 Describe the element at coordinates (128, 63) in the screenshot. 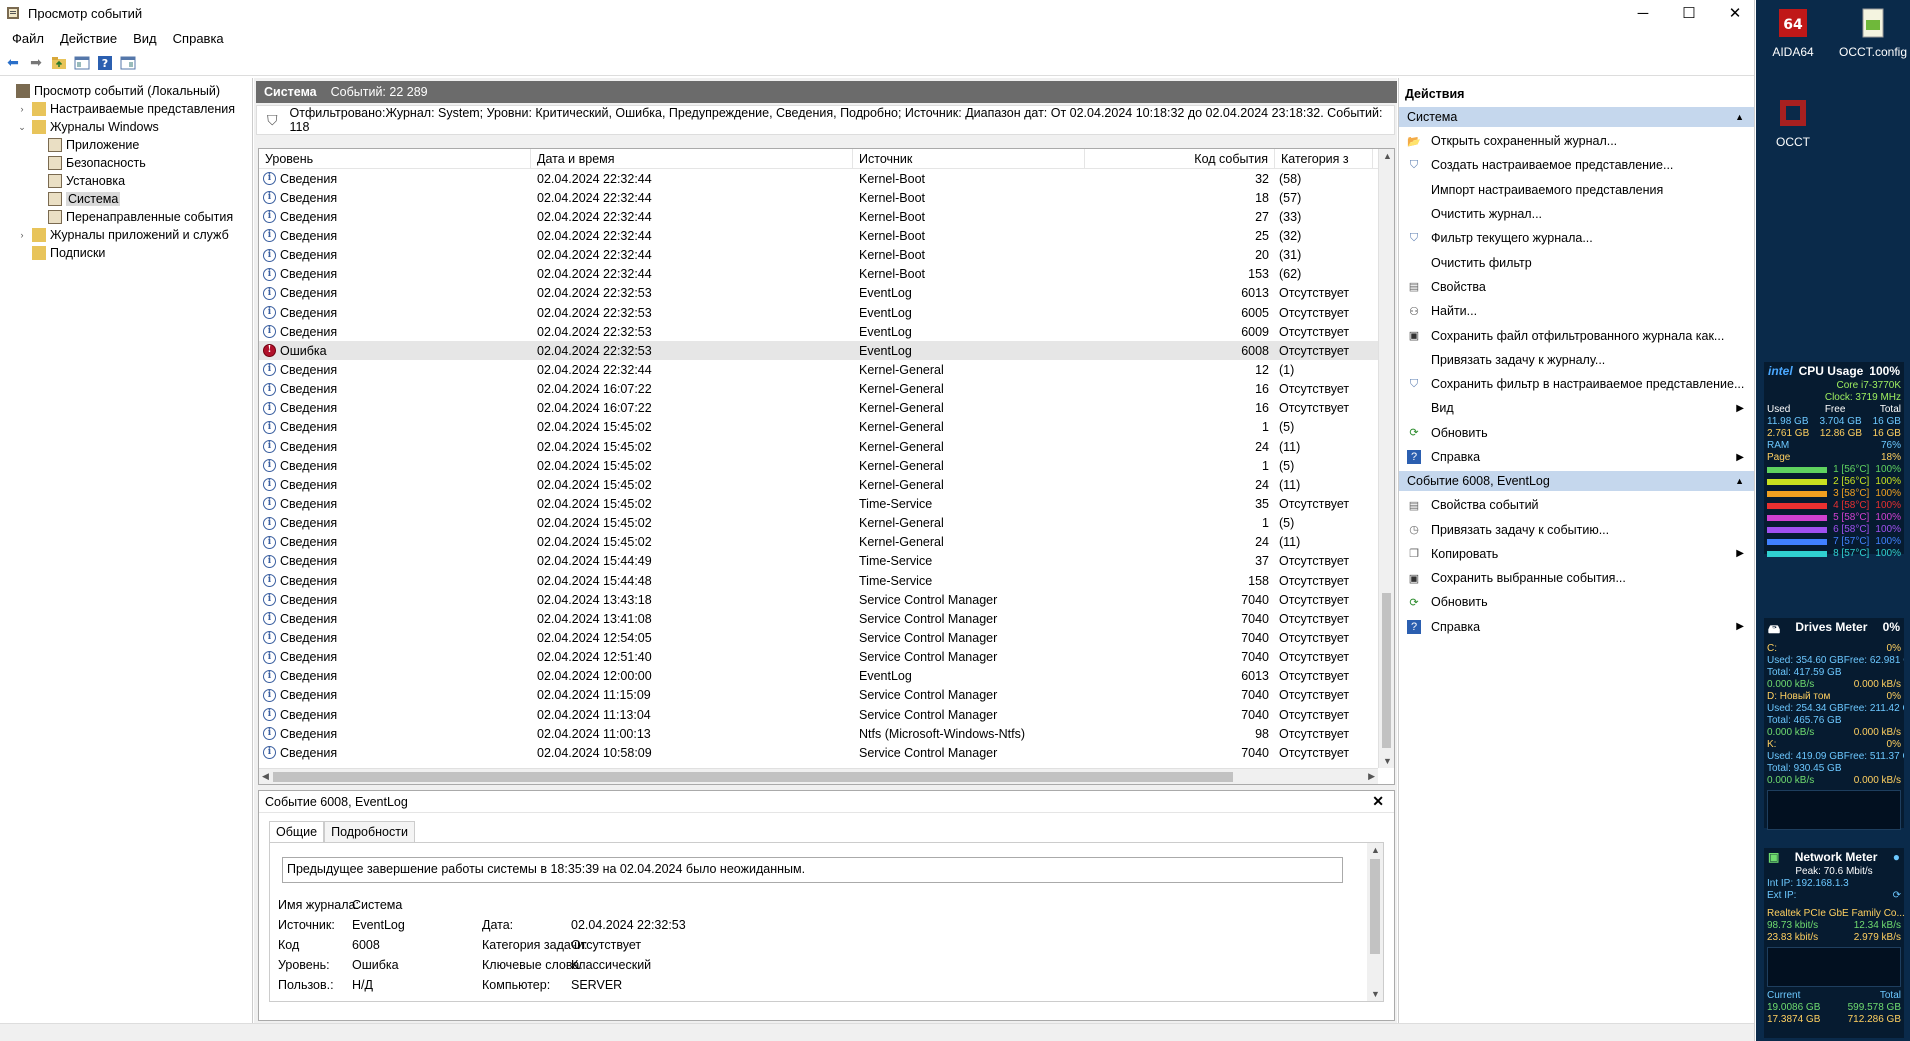

I see `show-hide-action-pane-icon` at that location.